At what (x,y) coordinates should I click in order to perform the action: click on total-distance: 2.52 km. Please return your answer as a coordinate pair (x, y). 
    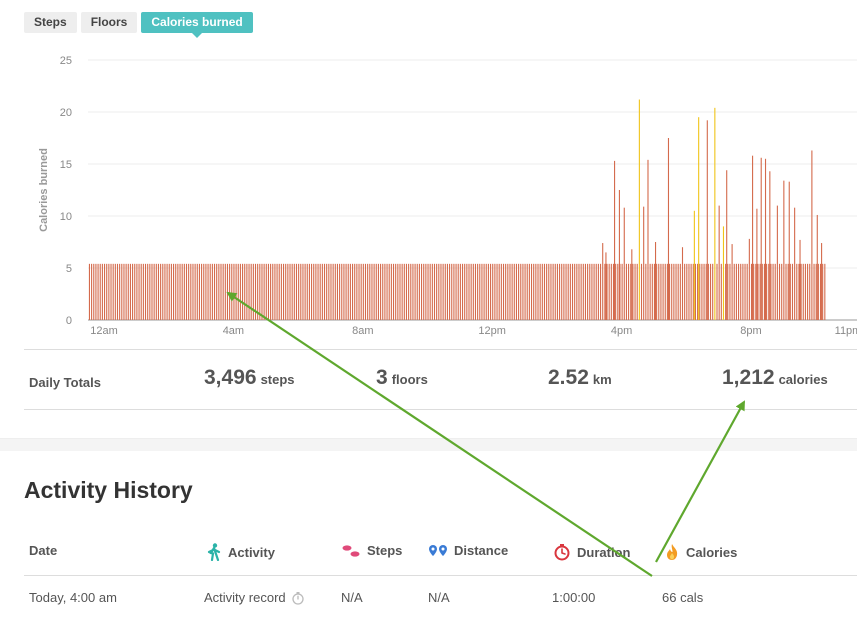
    Looking at the image, I should click on (580, 378).